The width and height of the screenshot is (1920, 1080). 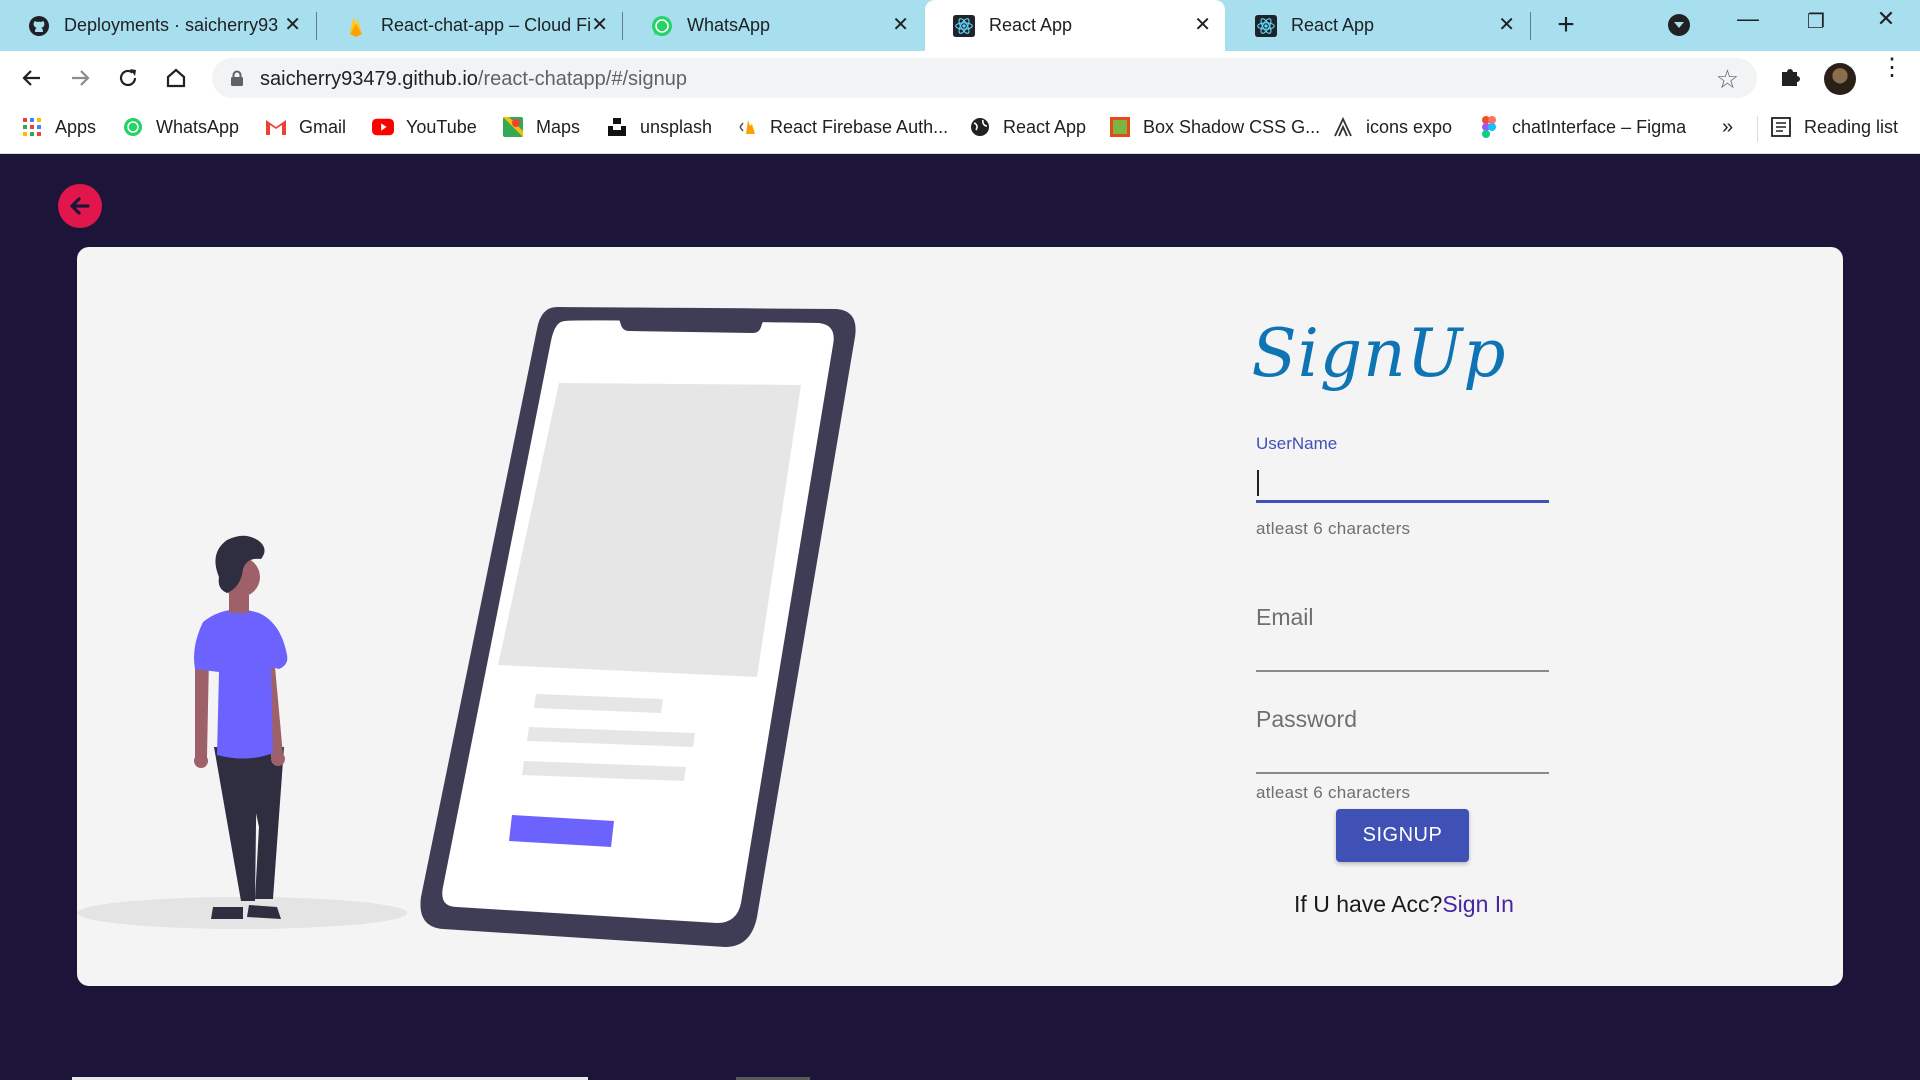 I want to click on signup-button: SIGNUP, so click(x=1402, y=835).